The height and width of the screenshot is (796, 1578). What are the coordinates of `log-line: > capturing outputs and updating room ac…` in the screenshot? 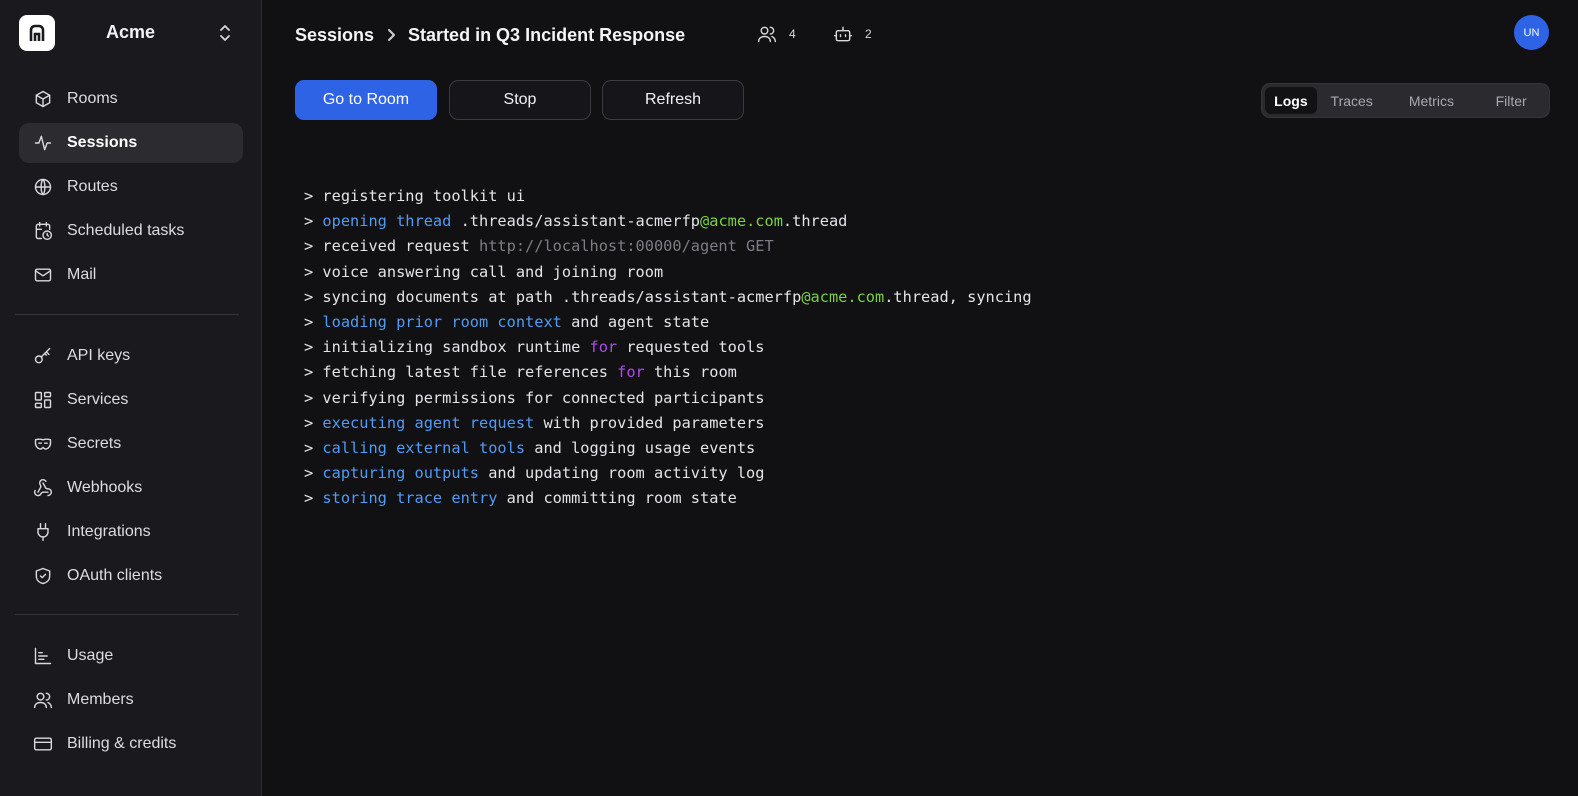 It's located at (668, 473).